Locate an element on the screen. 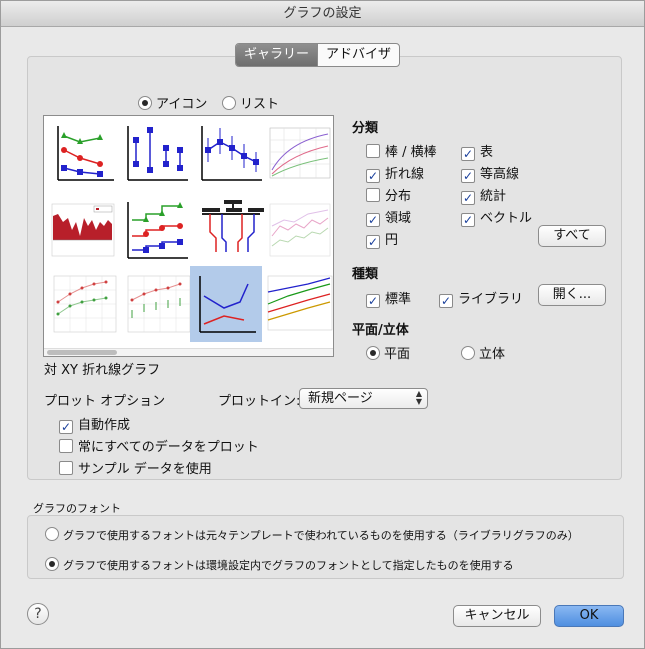  gallery-thumb-area is located at coordinates (84, 232).